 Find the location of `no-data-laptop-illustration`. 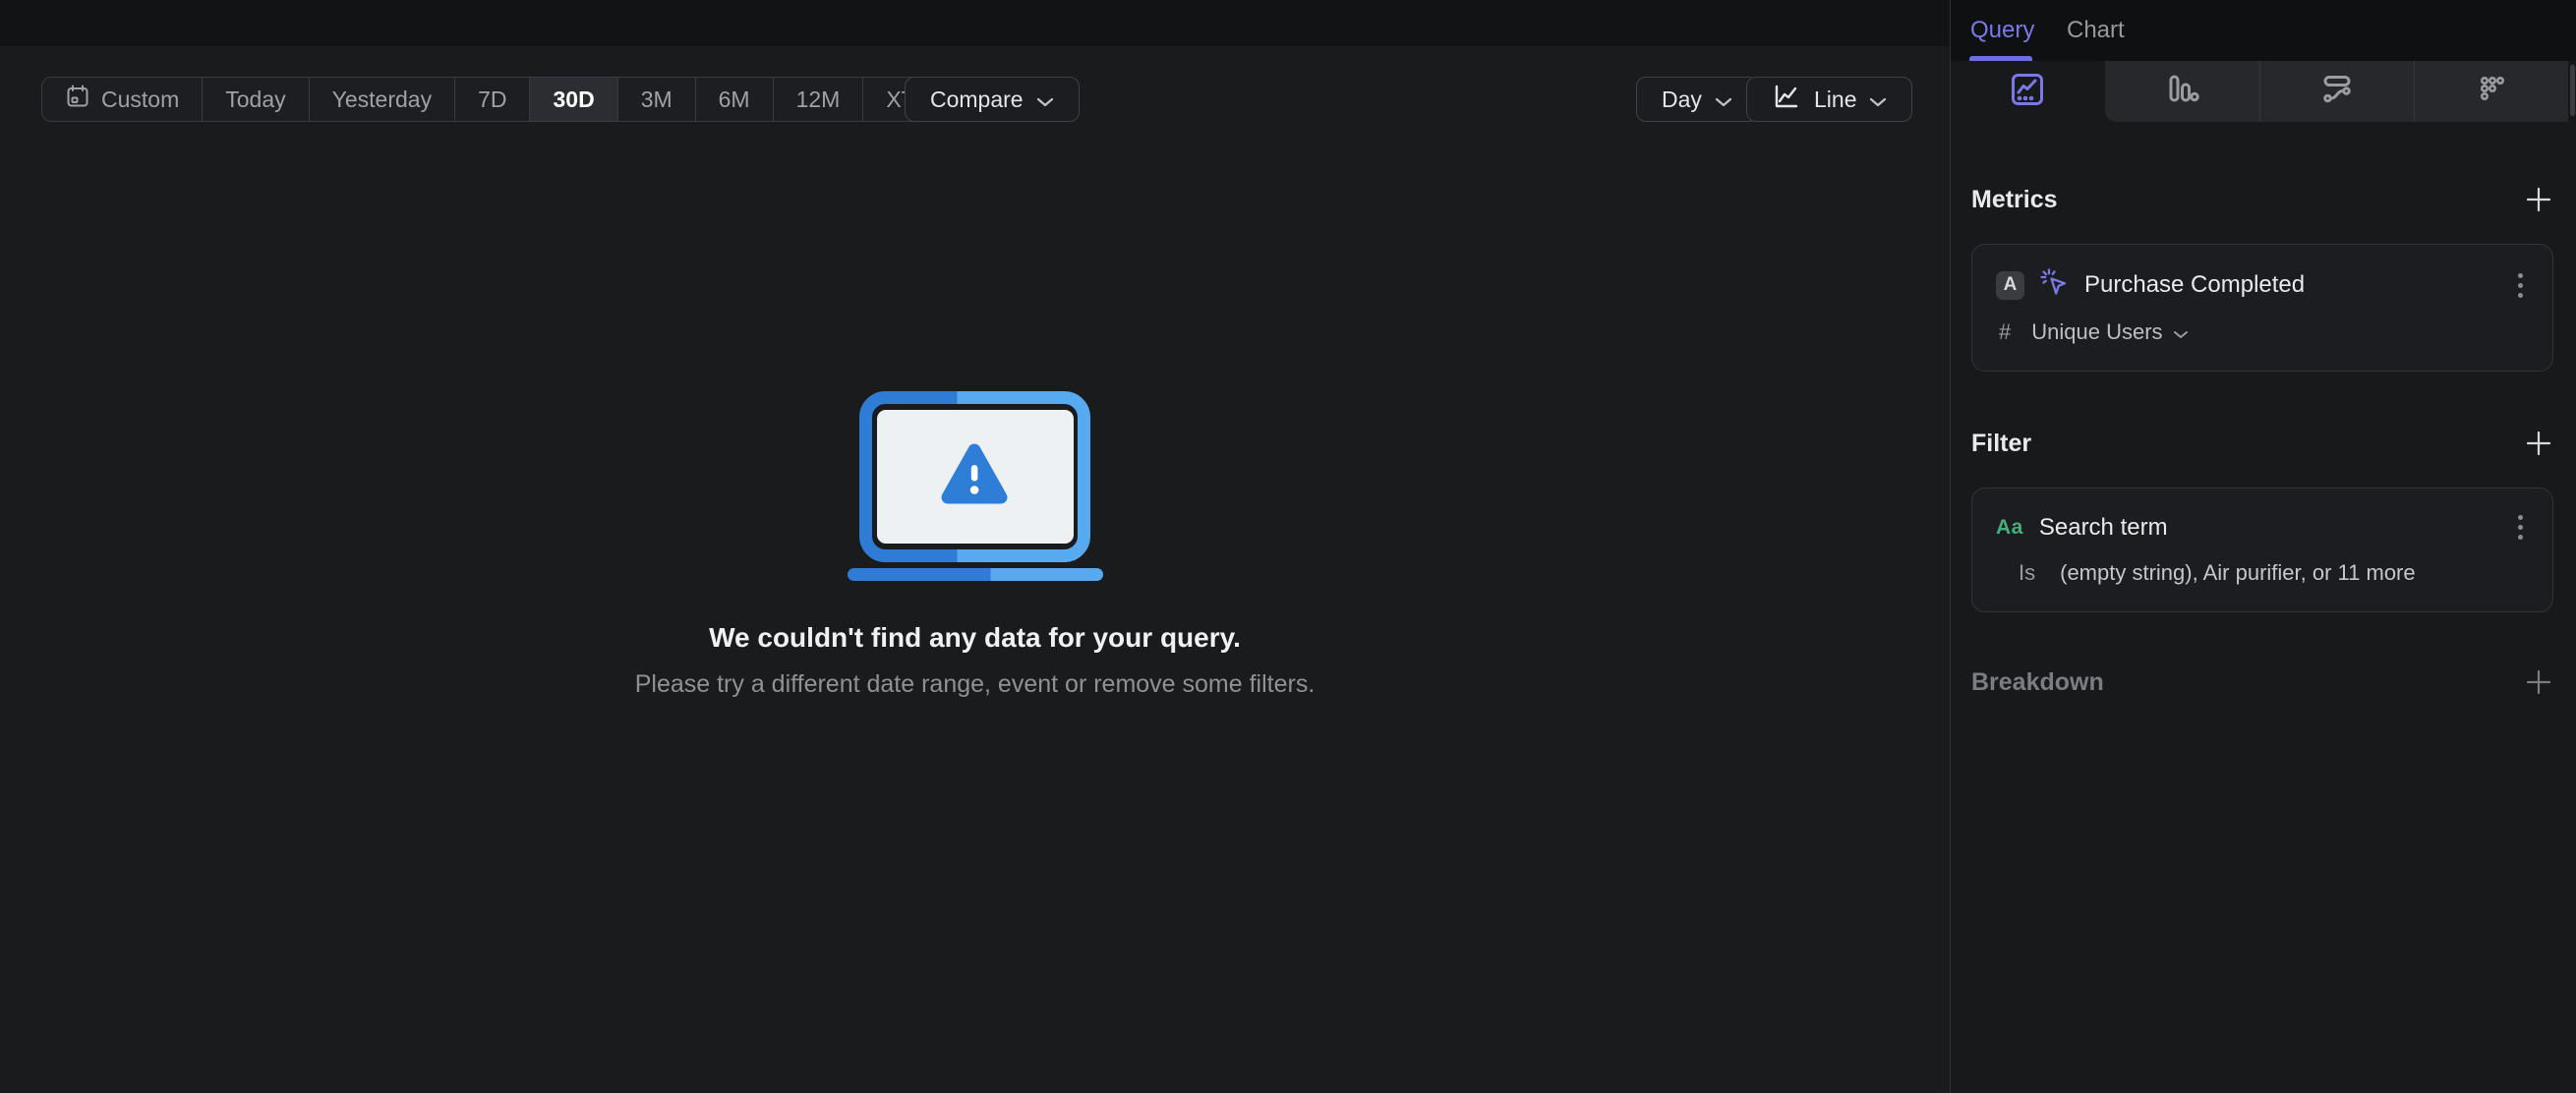

no-data-laptop-illustration is located at coordinates (975, 486).